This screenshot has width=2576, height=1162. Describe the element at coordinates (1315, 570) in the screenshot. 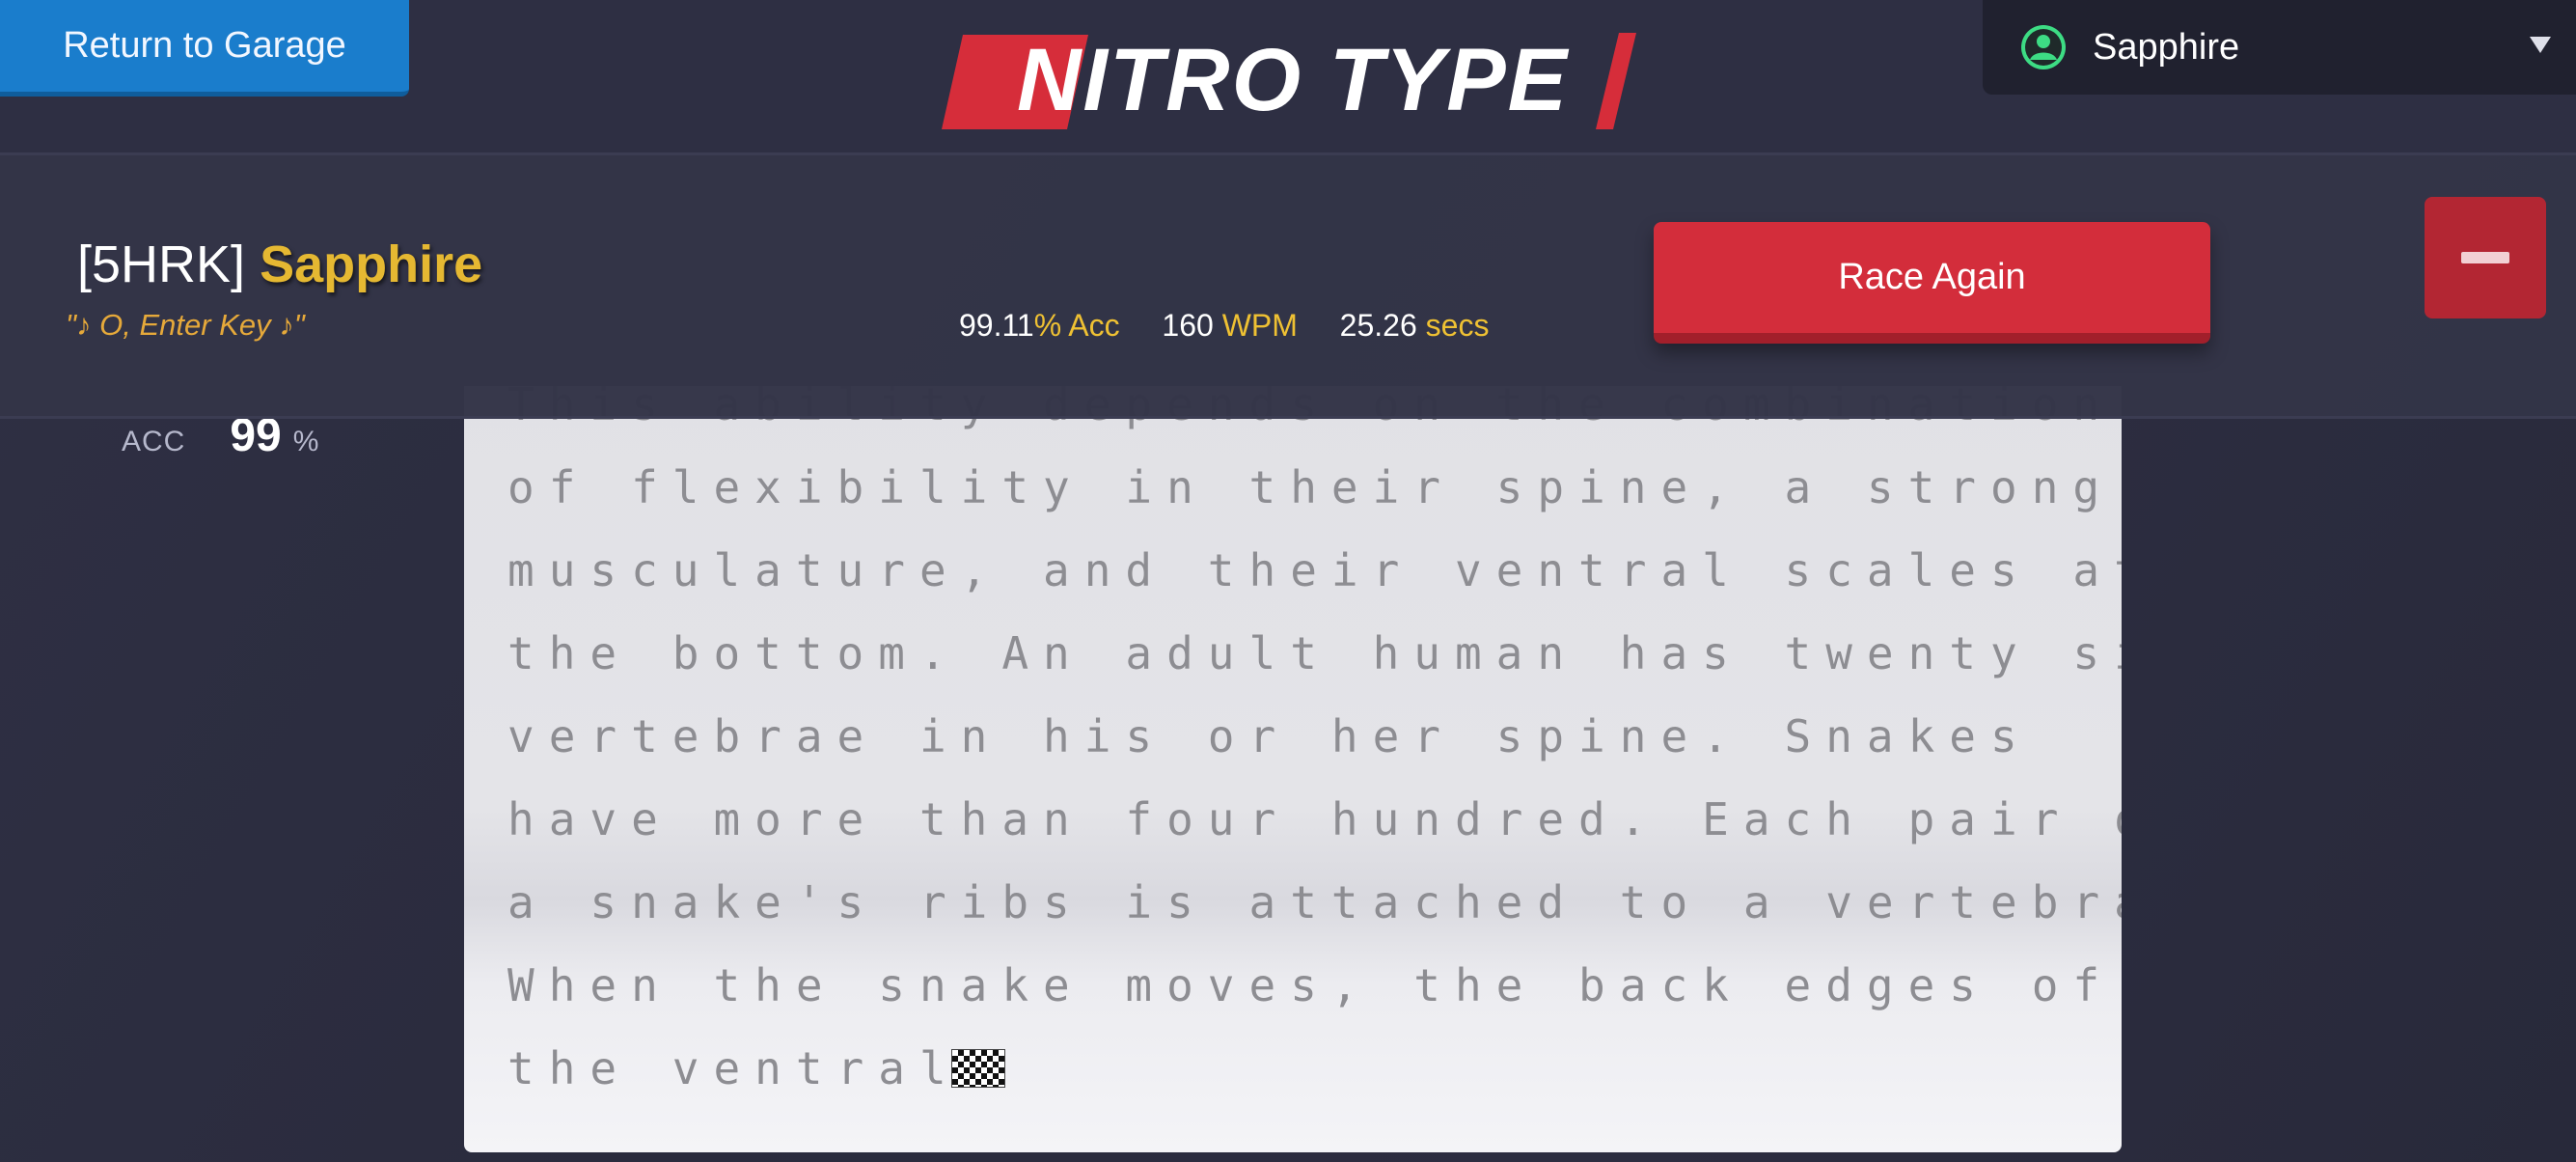

I see `race-text-line: musculature, and their ventral scales at` at that location.